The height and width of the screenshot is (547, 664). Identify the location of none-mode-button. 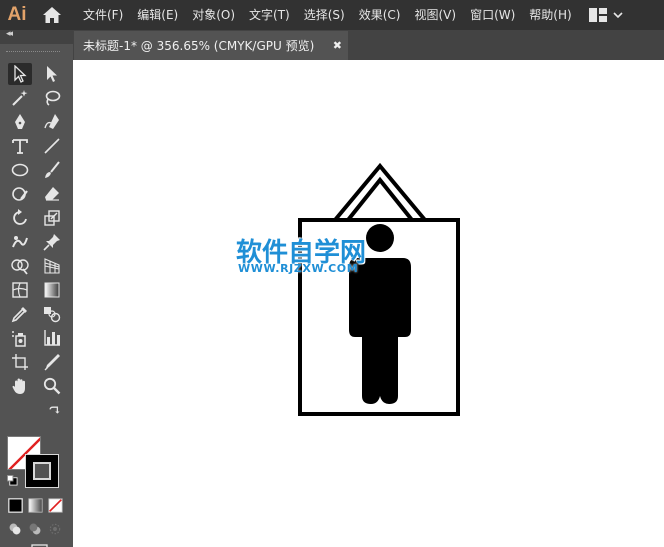
(55, 505).